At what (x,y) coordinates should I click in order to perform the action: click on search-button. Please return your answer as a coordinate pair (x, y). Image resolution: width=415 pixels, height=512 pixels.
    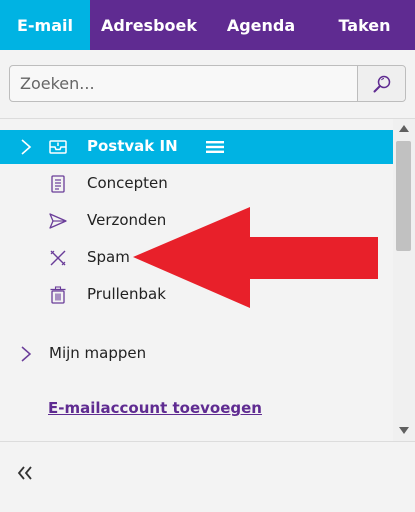
    Looking at the image, I should click on (381, 83).